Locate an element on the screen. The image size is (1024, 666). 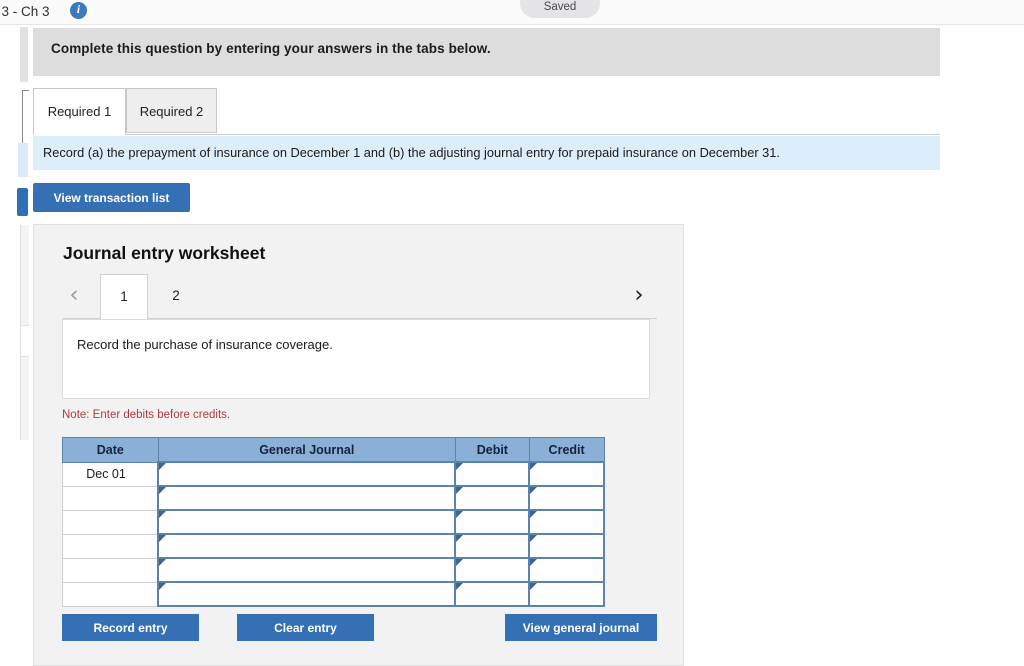
cutoff-band-tab is located at coordinates (25, 116).